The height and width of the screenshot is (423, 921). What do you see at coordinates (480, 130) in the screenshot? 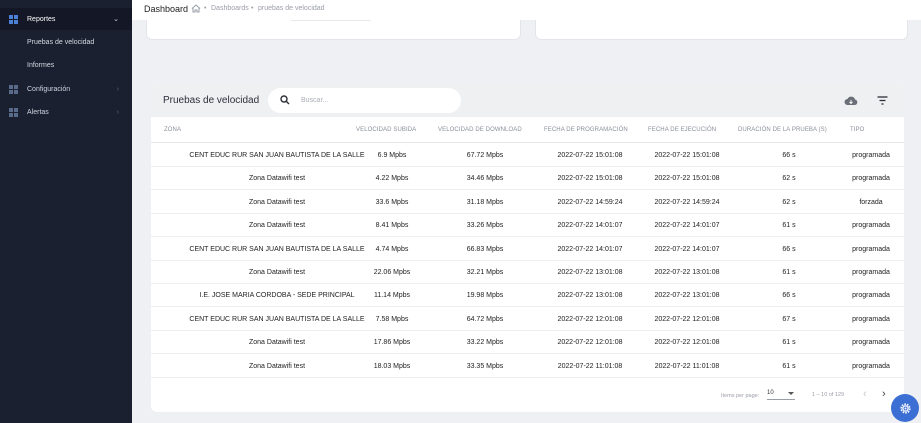
I see `column-header-velocidad-download: VELOCIDAD DE DOWNLOAD` at bounding box center [480, 130].